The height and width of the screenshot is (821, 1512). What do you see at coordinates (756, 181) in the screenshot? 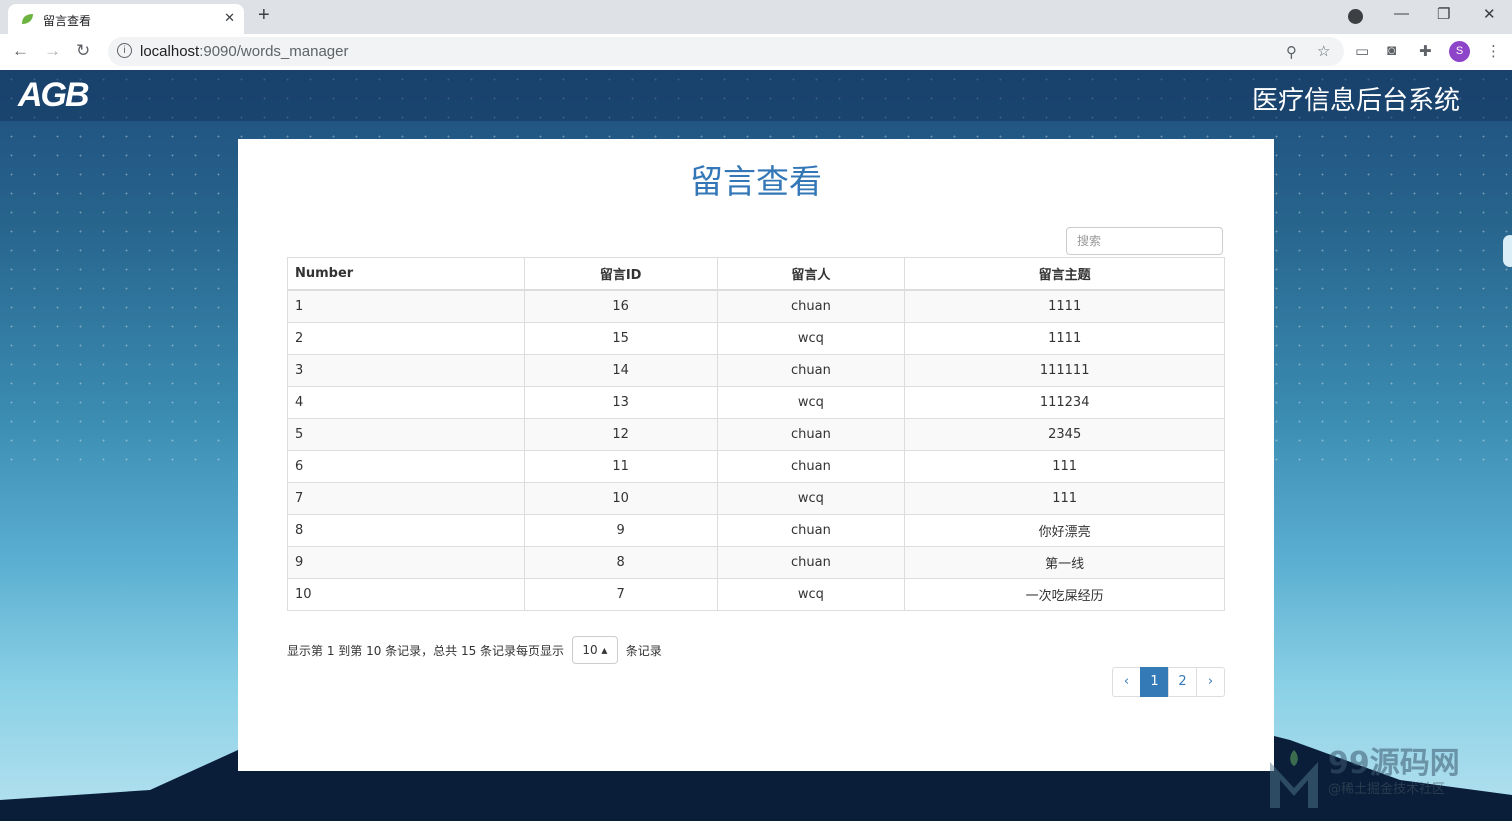
I see `page-title: 留言查看` at bounding box center [756, 181].